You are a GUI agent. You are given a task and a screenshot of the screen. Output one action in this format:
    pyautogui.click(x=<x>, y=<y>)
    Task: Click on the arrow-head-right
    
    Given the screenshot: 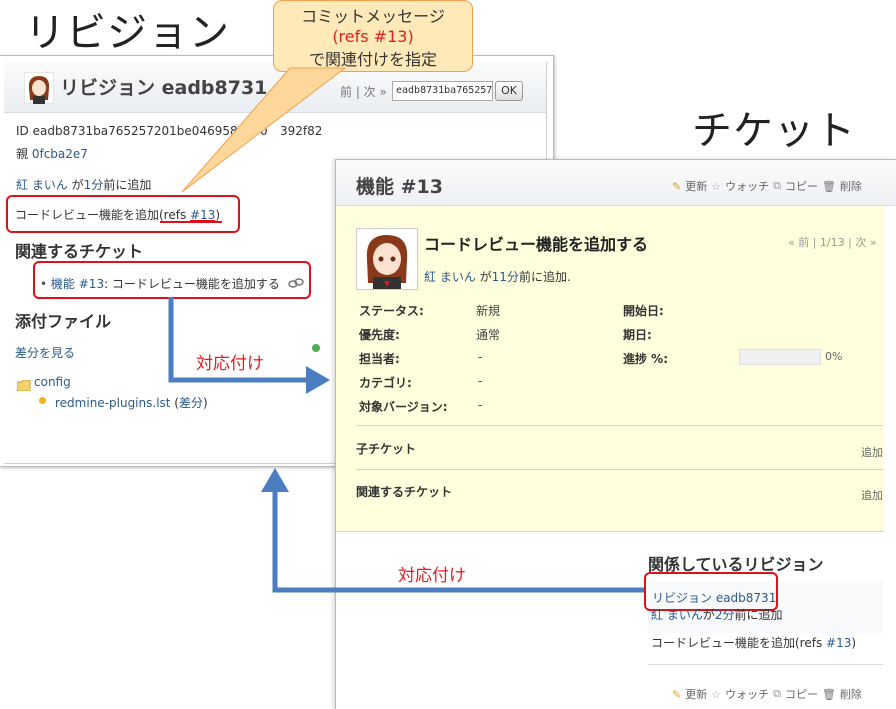 What is the action you would take?
    pyautogui.click(x=318, y=380)
    